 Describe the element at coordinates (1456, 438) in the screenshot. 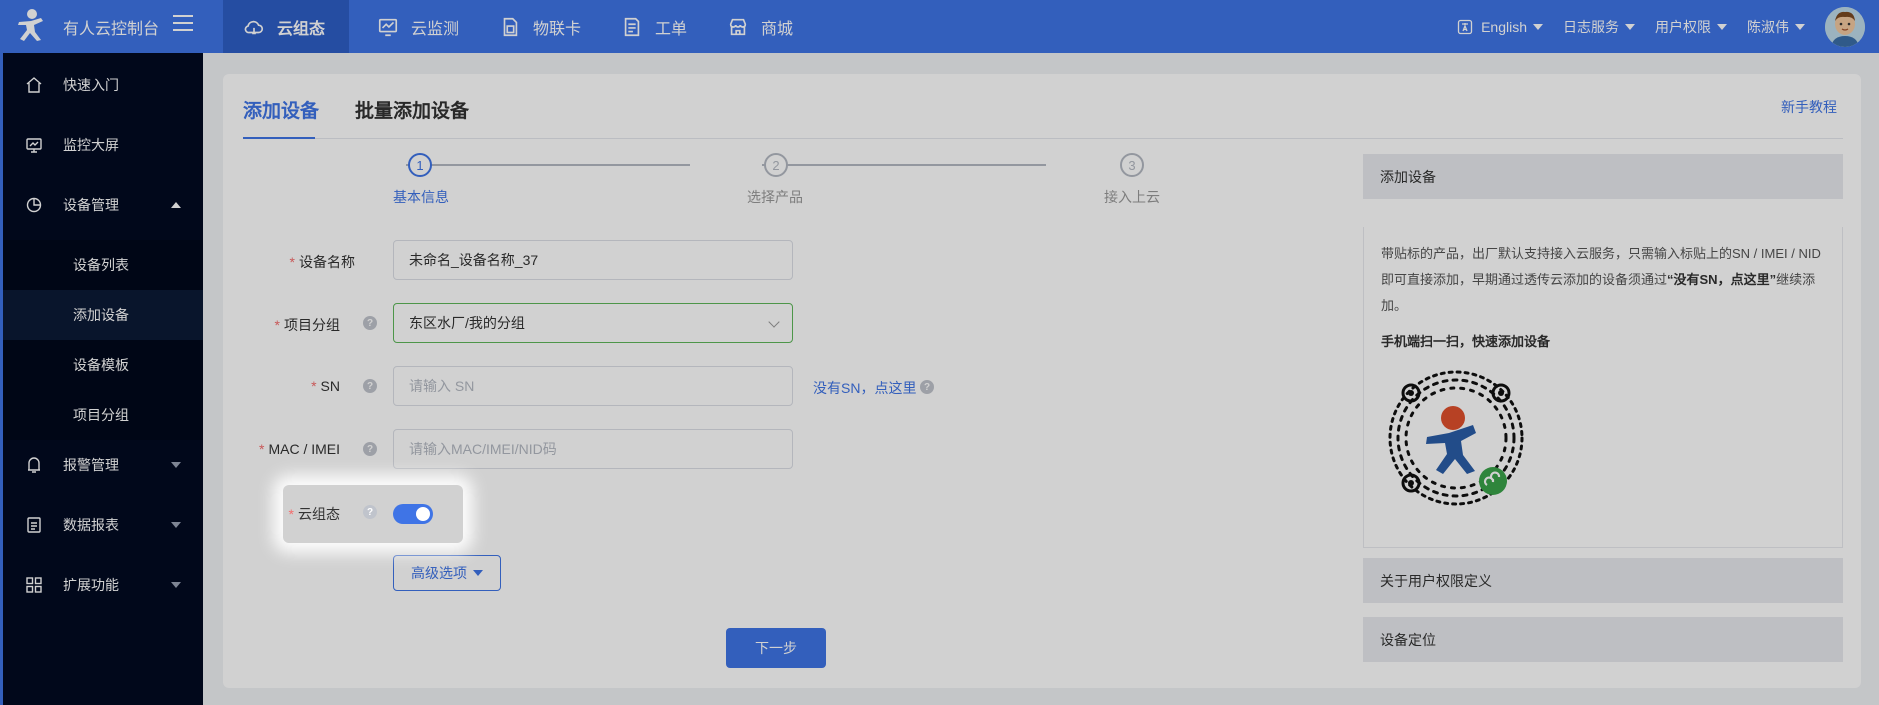

I see `mini-program-qr-code` at that location.